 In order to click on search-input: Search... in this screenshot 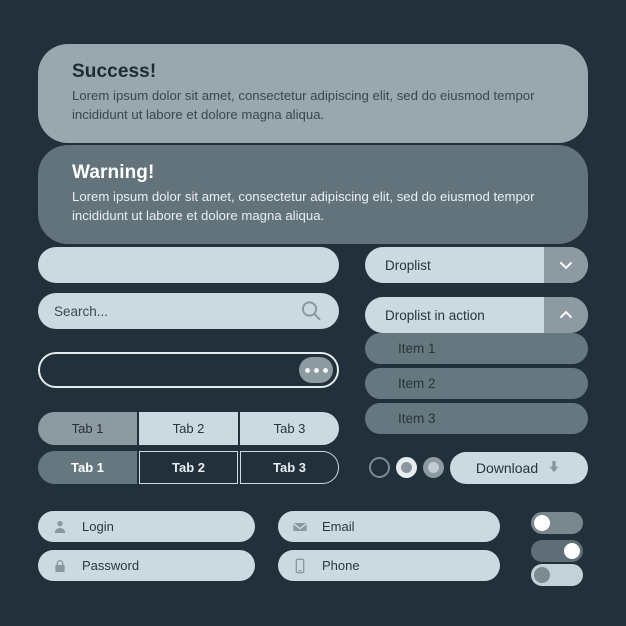, I will do `click(188, 311)`.